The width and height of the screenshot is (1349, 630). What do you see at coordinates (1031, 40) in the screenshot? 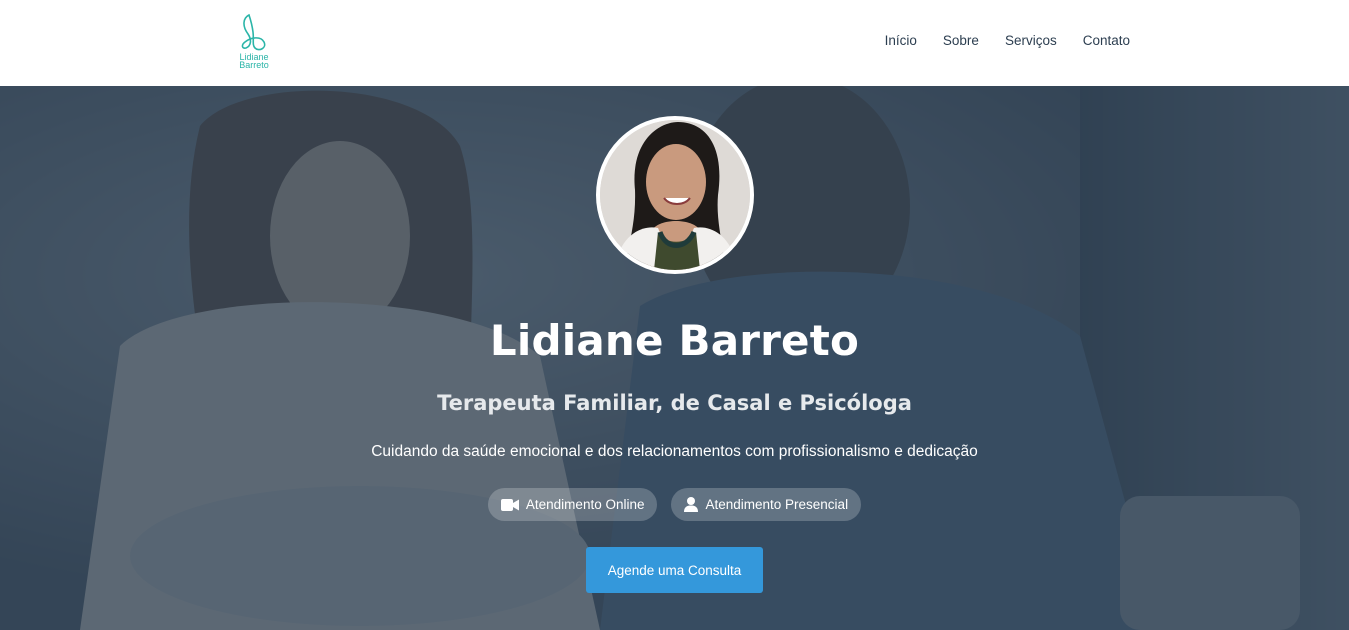
I see `nav-item-servicos: Serviços` at bounding box center [1031, 40].